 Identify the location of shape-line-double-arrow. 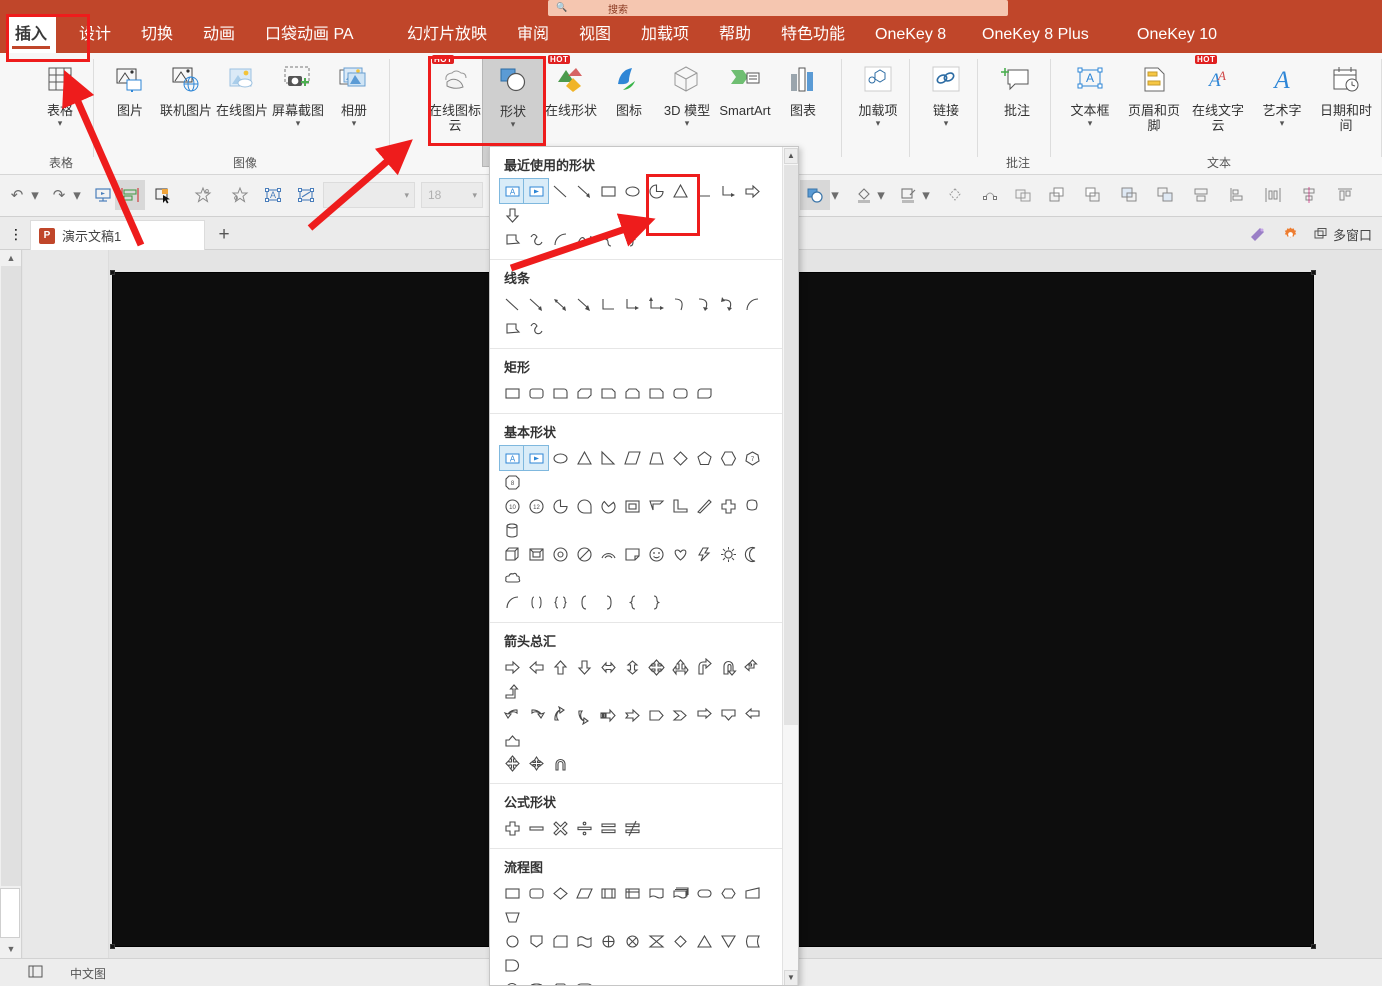
(560, 304).